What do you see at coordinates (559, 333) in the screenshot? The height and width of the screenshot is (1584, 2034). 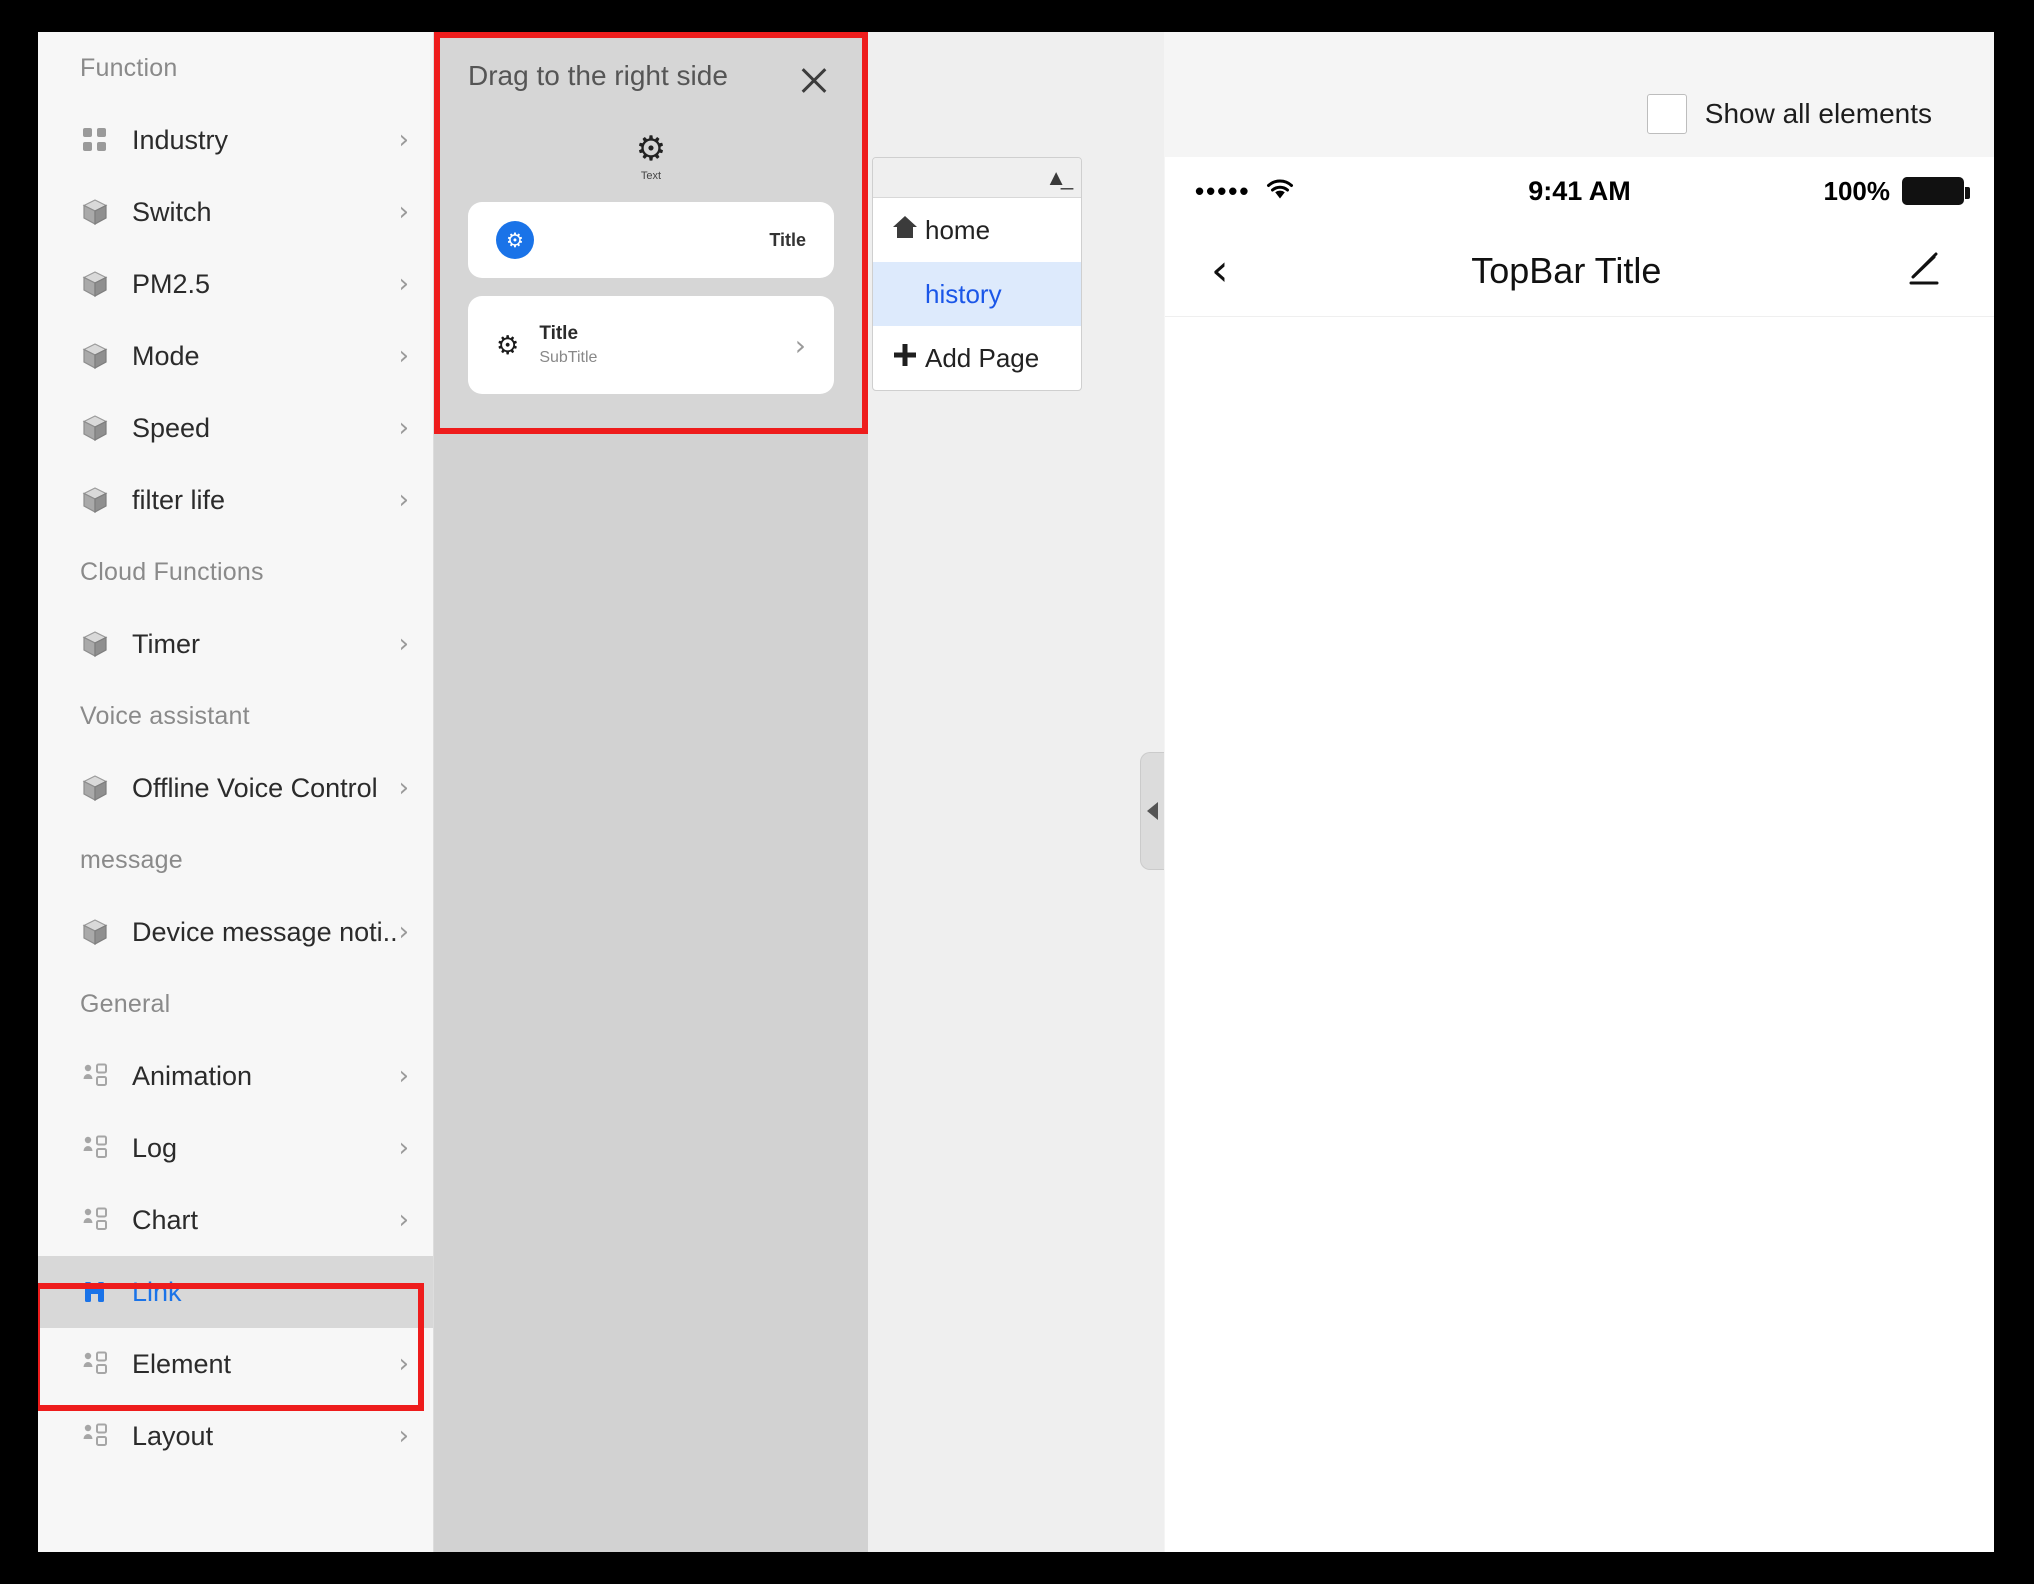 I see `drag-card-title-text: Title` at bounding box center [559, 333].